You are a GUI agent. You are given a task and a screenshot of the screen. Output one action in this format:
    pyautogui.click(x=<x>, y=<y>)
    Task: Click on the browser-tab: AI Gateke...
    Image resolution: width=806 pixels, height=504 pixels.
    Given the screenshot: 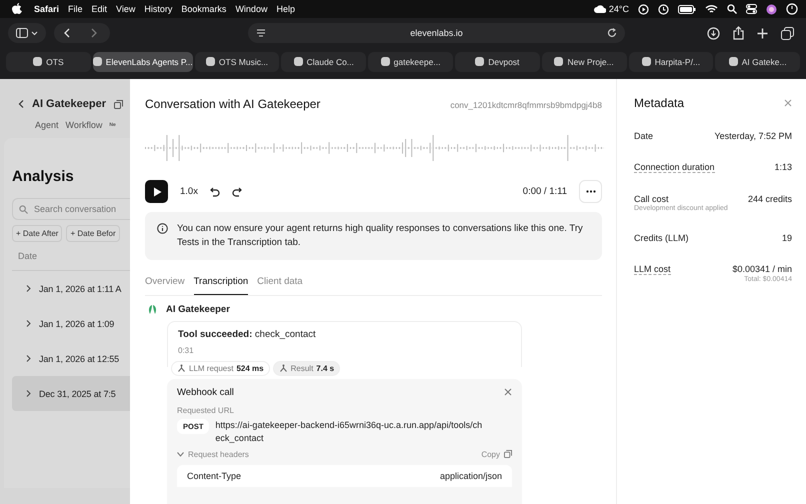 What is the action you would take?
    pyautogui.click(x=757, y=62)
    